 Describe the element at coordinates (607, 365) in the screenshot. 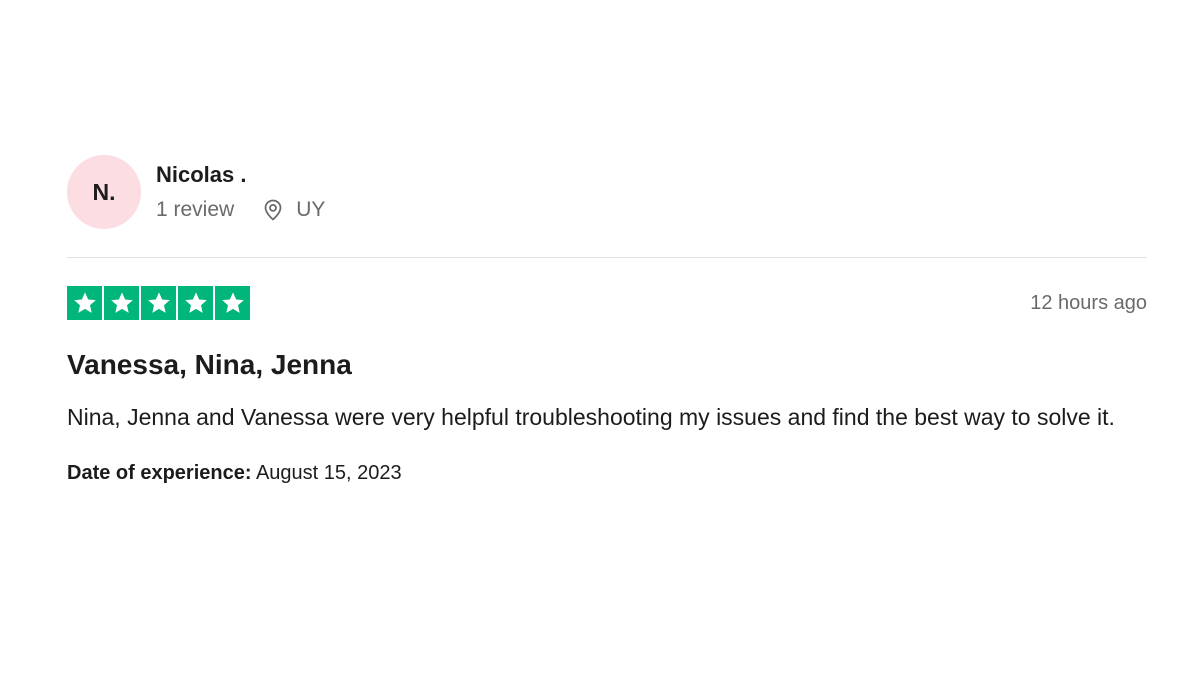

I see `review-title-link: Vanessa, Nina, Jenna` at that location.